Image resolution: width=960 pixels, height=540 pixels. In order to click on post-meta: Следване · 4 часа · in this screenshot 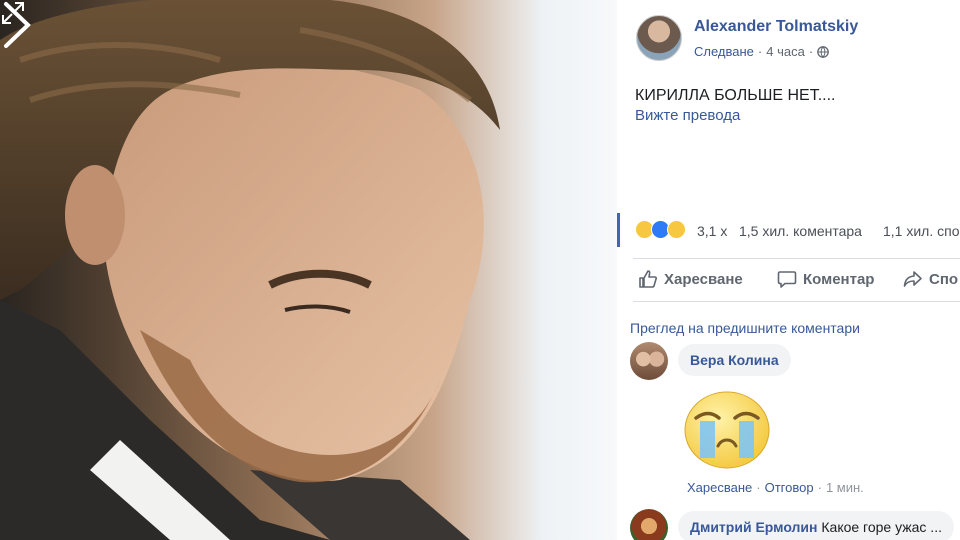, I will do `click(762, 51)`.